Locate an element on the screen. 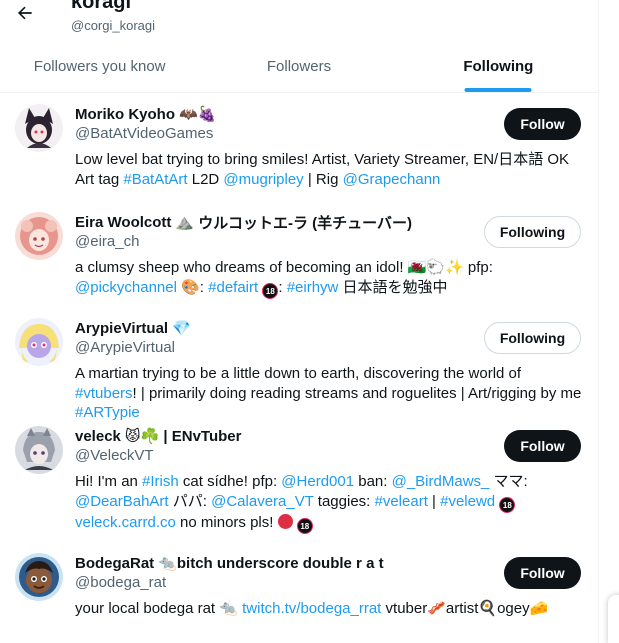 This screenshot has width=619, height=643. arrow-left-icon is located at coordinates (25, 13).